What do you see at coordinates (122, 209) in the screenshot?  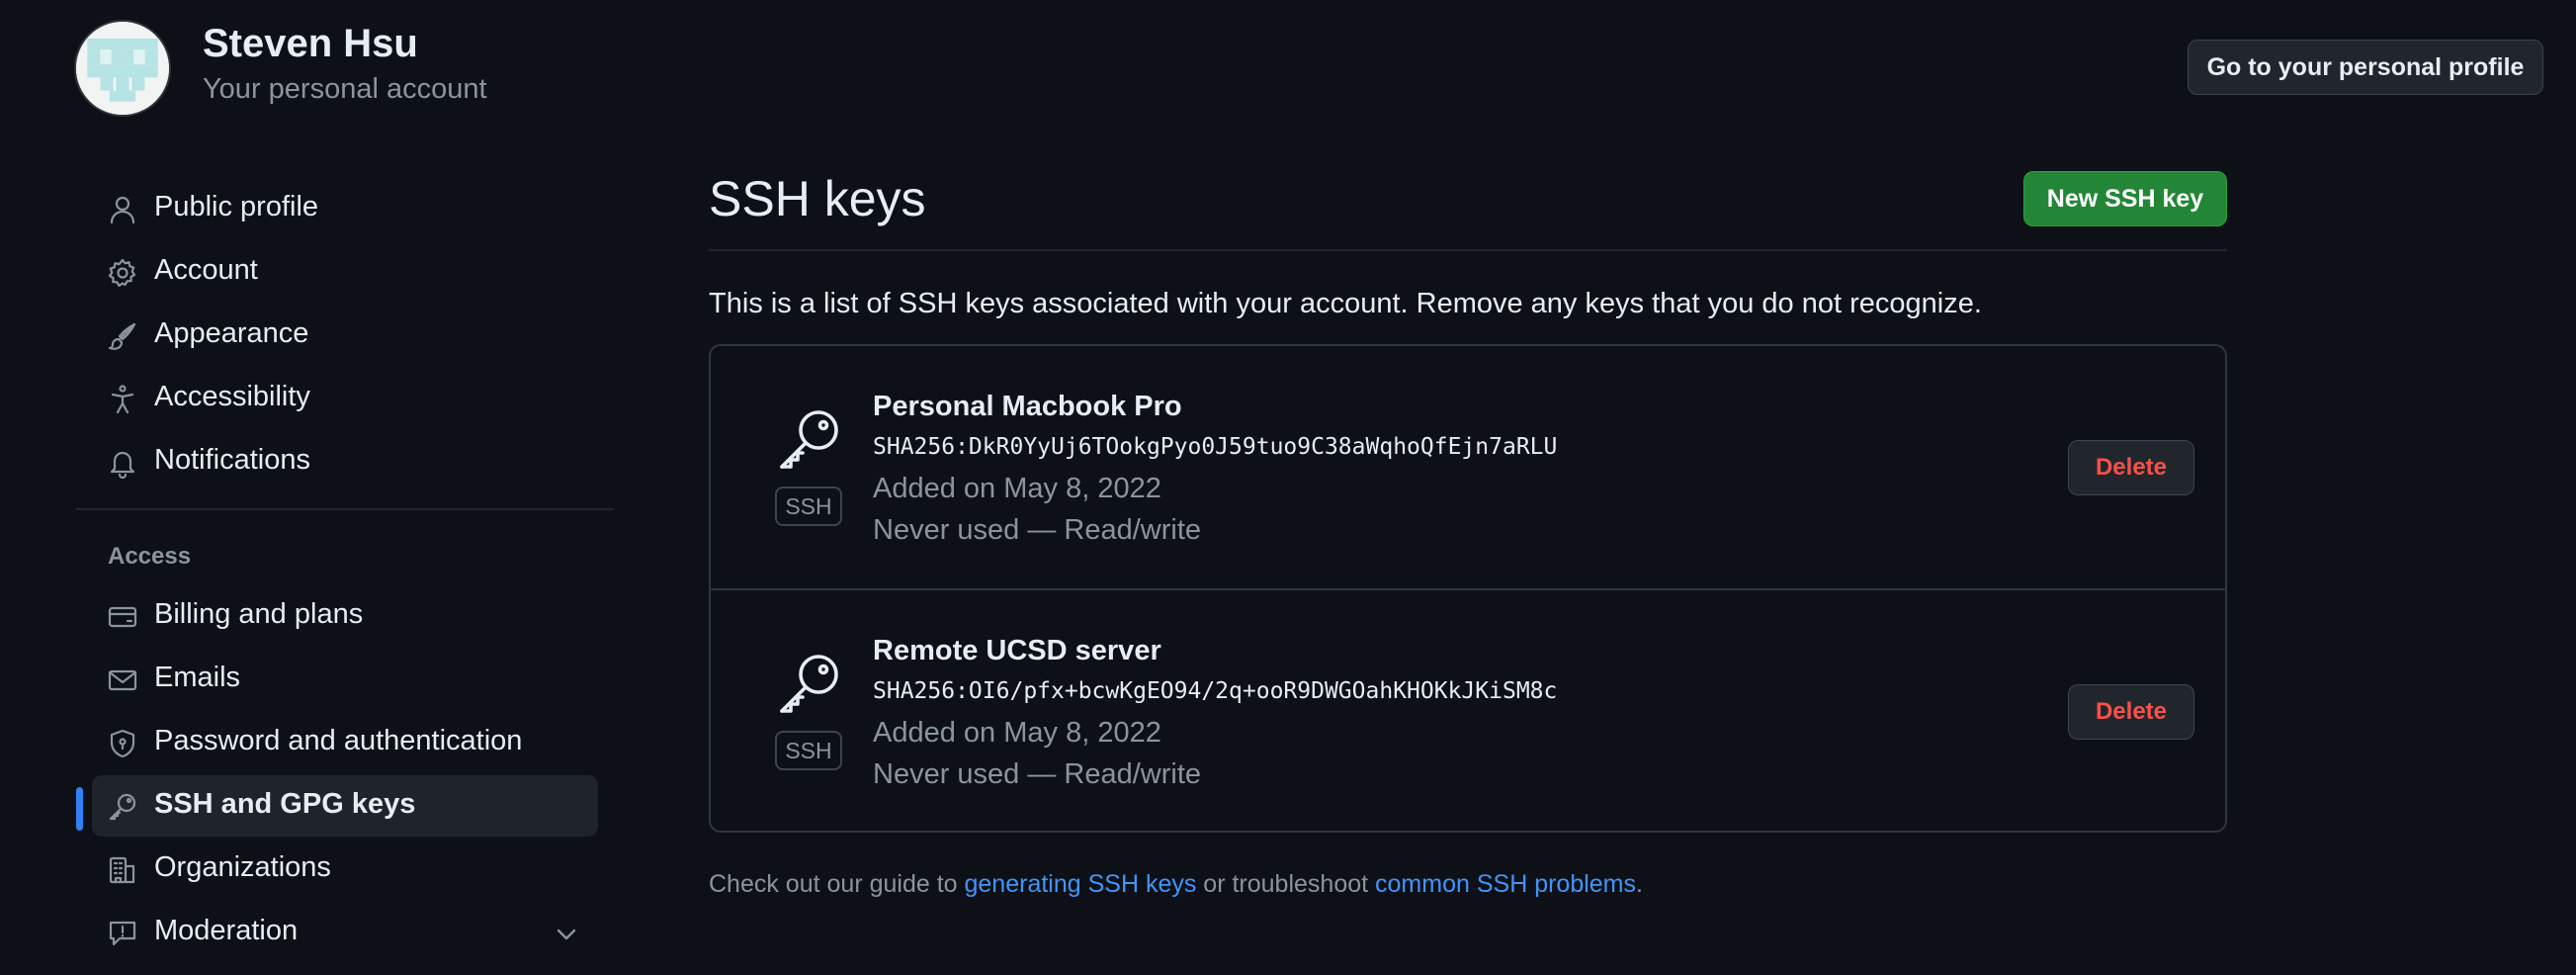 I see `person-icon` at bounding box center [122, 209].